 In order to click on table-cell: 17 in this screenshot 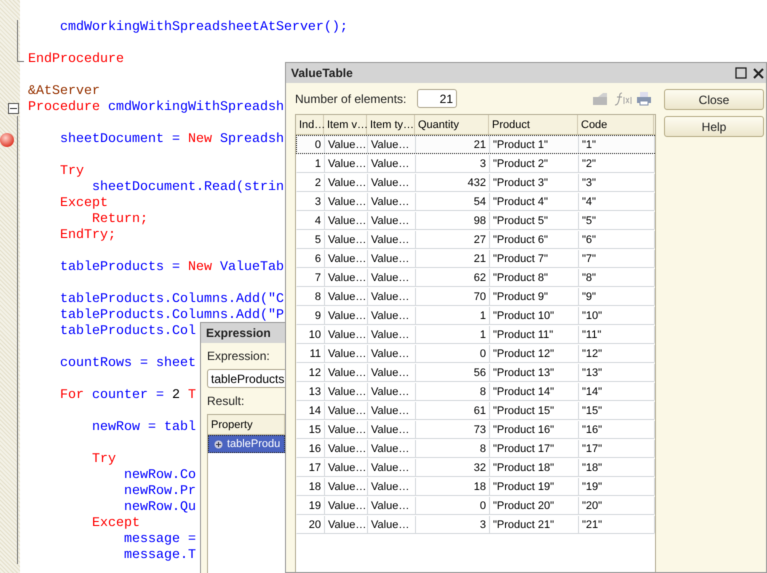, I will do `click(311, 467)`.